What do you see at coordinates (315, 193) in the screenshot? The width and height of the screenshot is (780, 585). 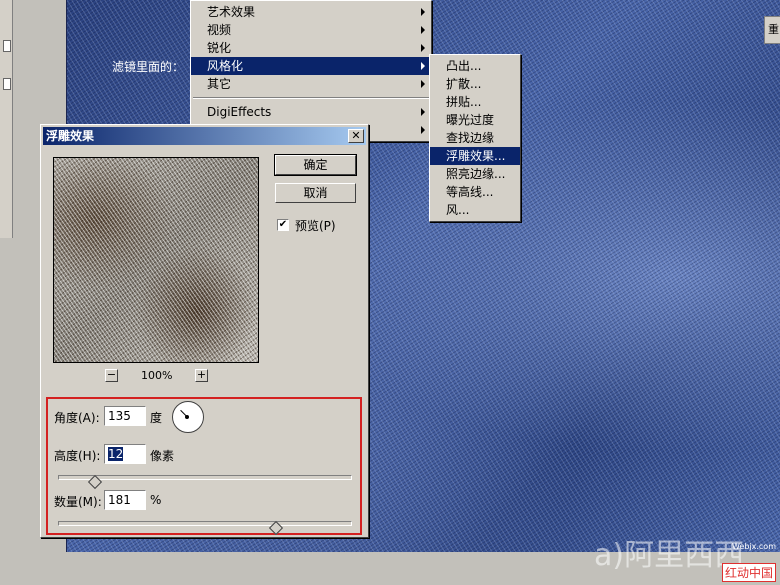 I see `cancel-button: 取消` at bounding box center [315, 193].